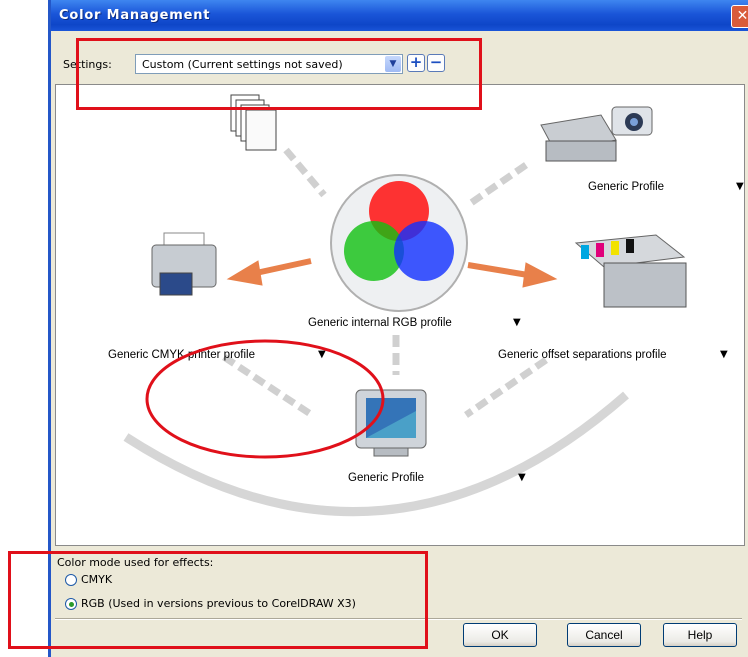  I want to click on rgb-color-wheel-icon, so click(399, 243).